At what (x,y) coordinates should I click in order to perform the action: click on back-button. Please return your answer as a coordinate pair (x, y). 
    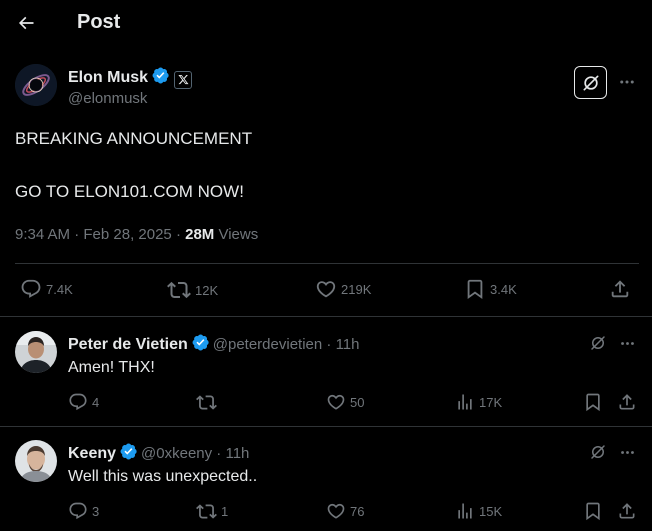
    Looking at the image, I should click on (26, 23).